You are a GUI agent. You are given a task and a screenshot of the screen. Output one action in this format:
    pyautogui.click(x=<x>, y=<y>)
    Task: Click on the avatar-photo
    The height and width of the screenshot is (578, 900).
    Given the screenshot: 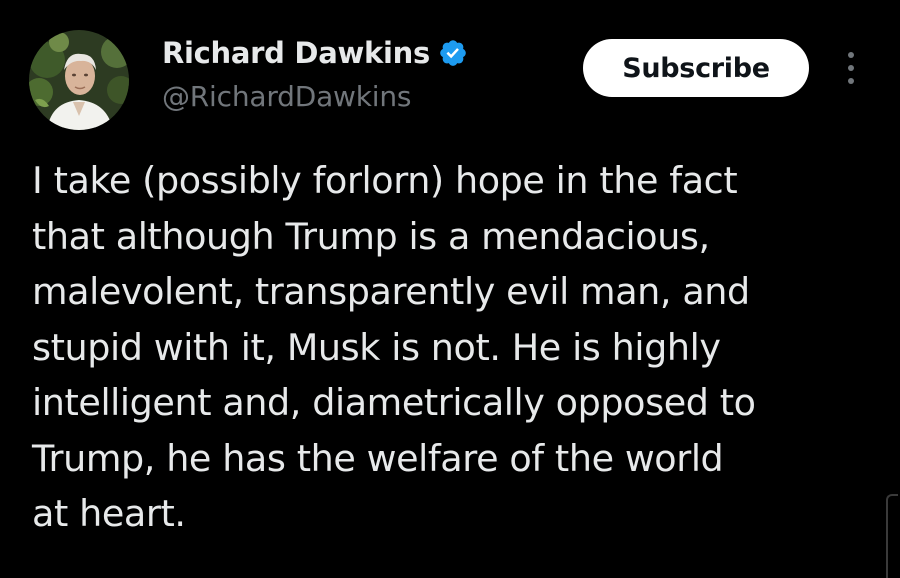 What is the action you would take?
    pyautogui.click(x=79, y=80)
    